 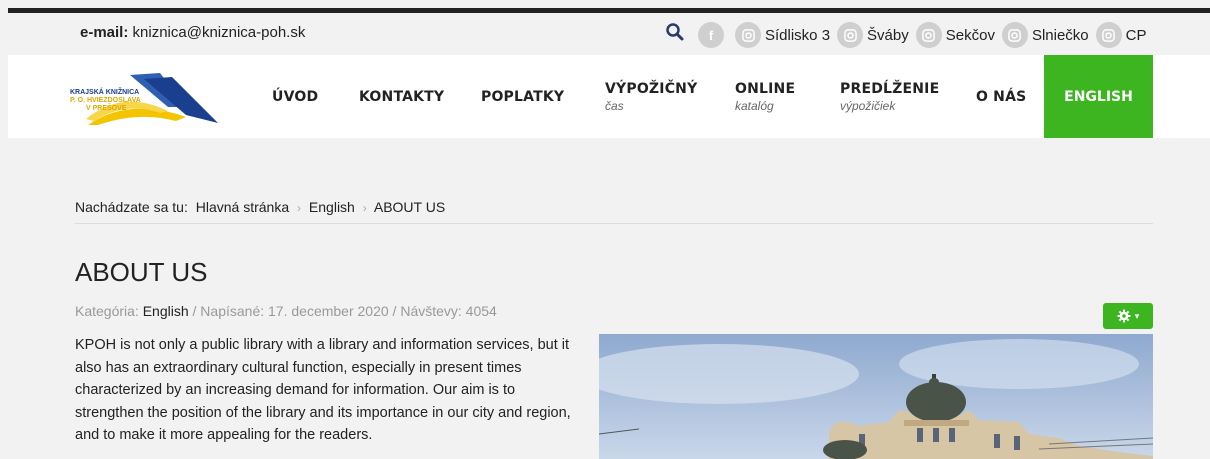 I want to click on email-value: kniznica@kniznica-poh.sk, so click(x=219, y=32).